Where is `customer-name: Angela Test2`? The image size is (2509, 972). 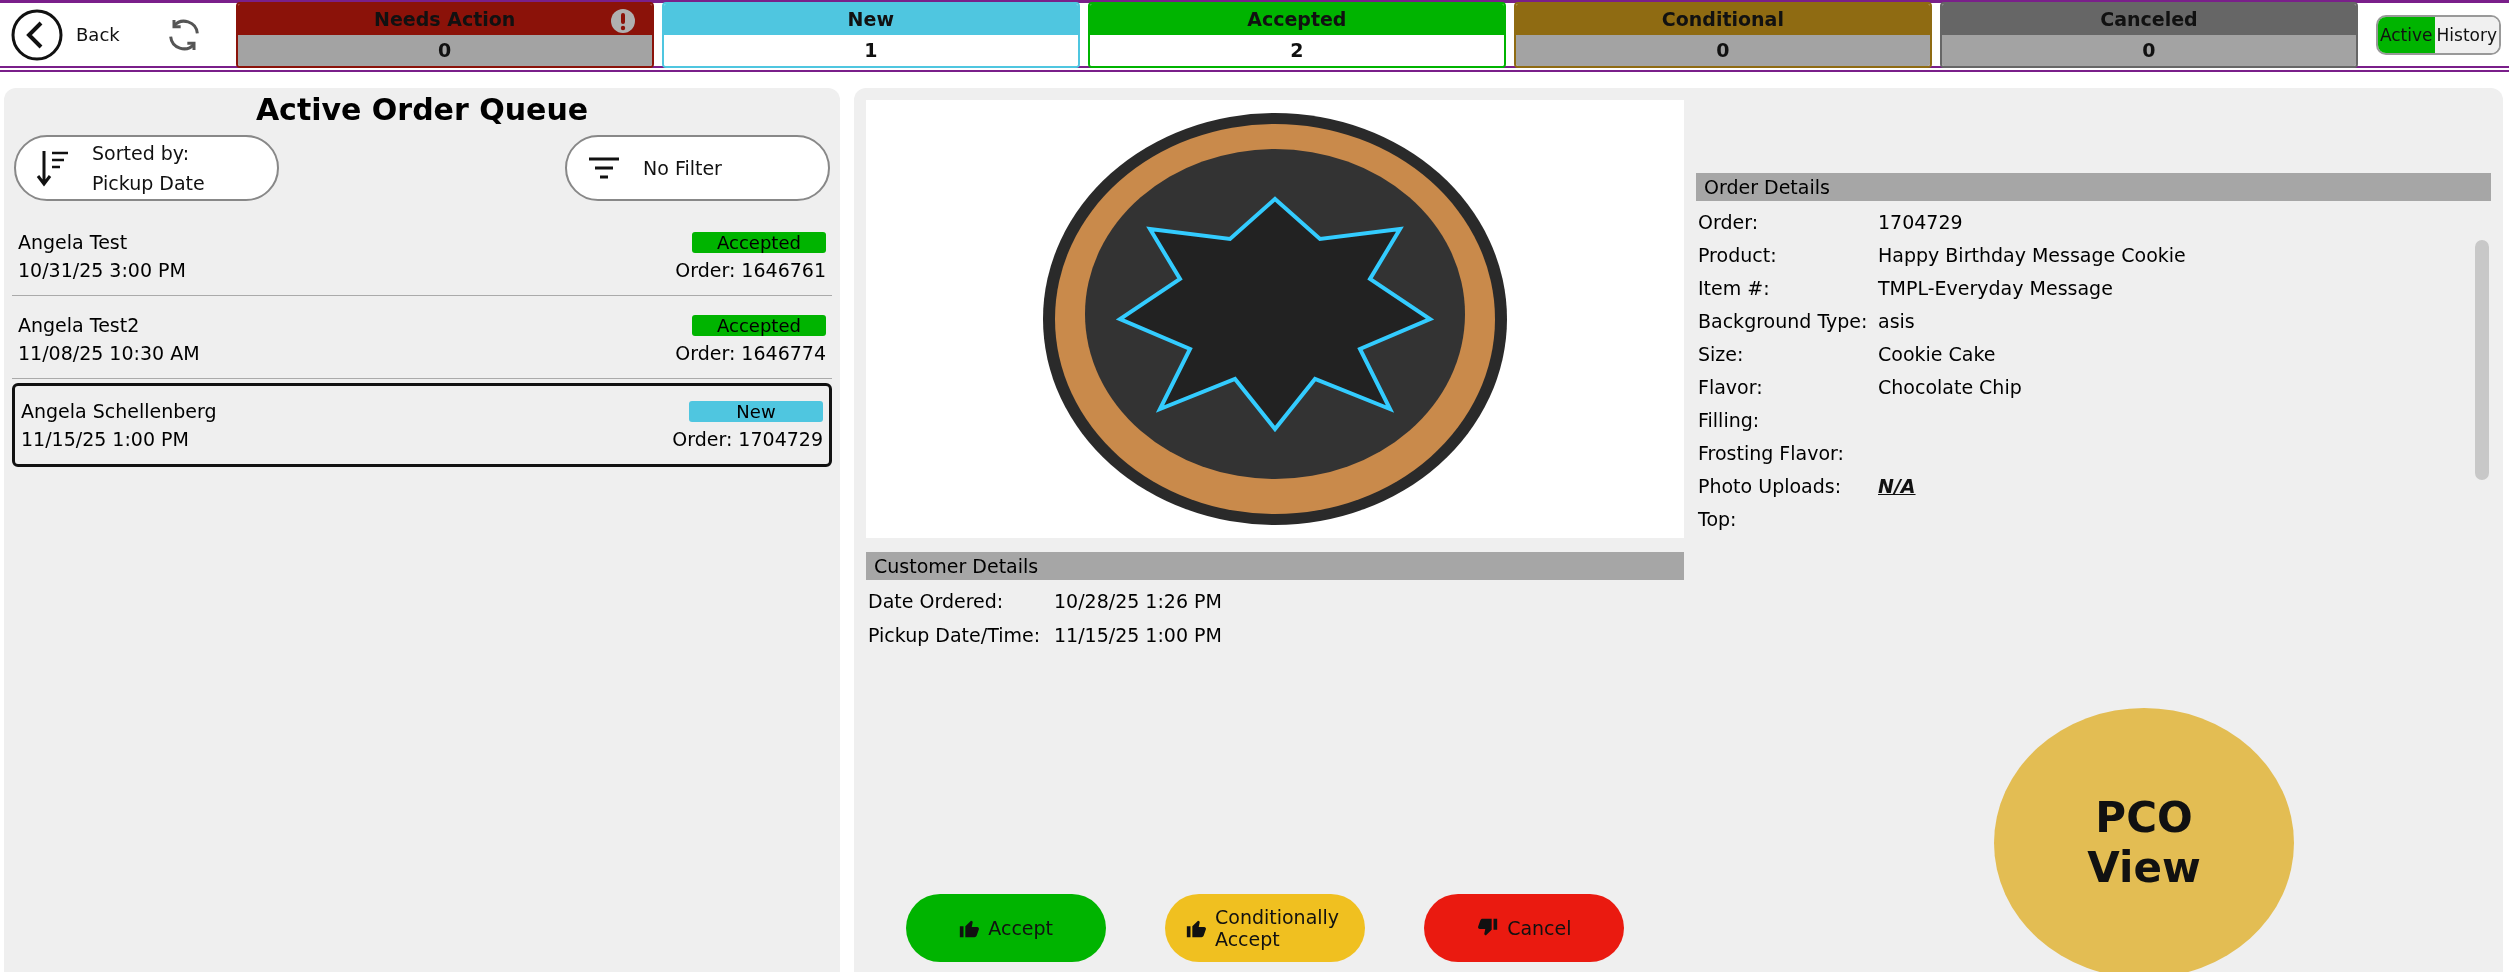
customer-name: Angela Test2 is located at coordinates (79, 325).